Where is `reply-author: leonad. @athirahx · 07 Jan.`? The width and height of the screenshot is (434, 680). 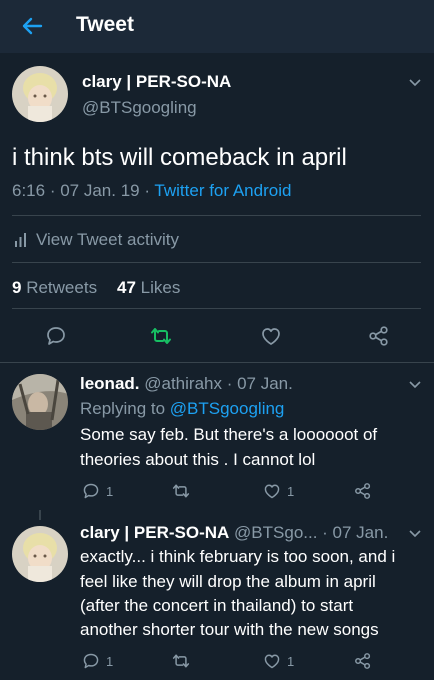 reply-author: leonad. @athirahx · 07 Jan. is located at coordinates (186, 384).